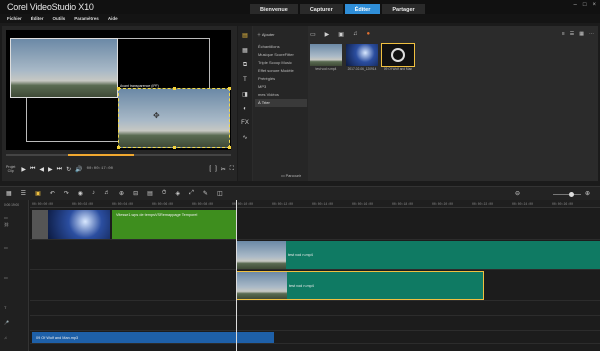  What do you see at coordinates (191, 193) in the screenshot?
I see `pan-zoom-icon: ⤢` at bounding box center [191, 193].